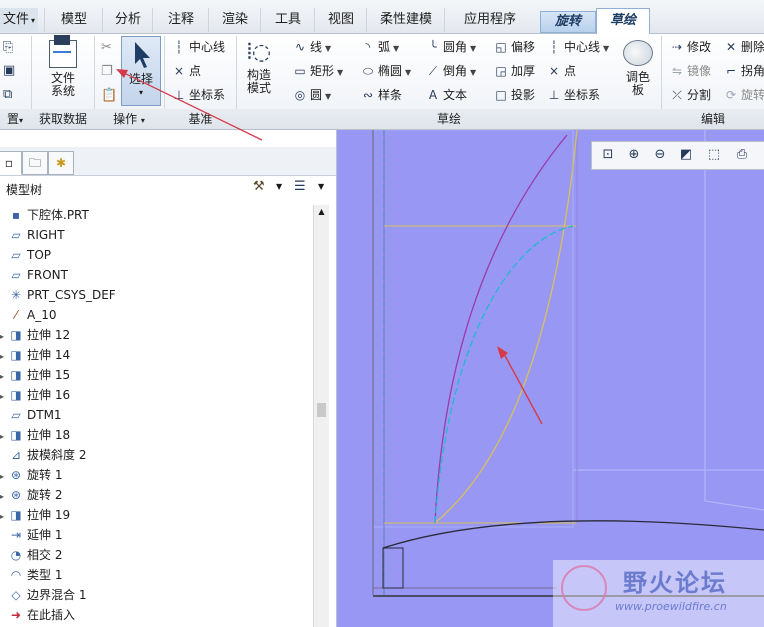 This screenshot has height=627, width=764. Describe the element at coordinates (30, 415) in the screenshot. I see `tree-item: ▱ DTM1` at that location.